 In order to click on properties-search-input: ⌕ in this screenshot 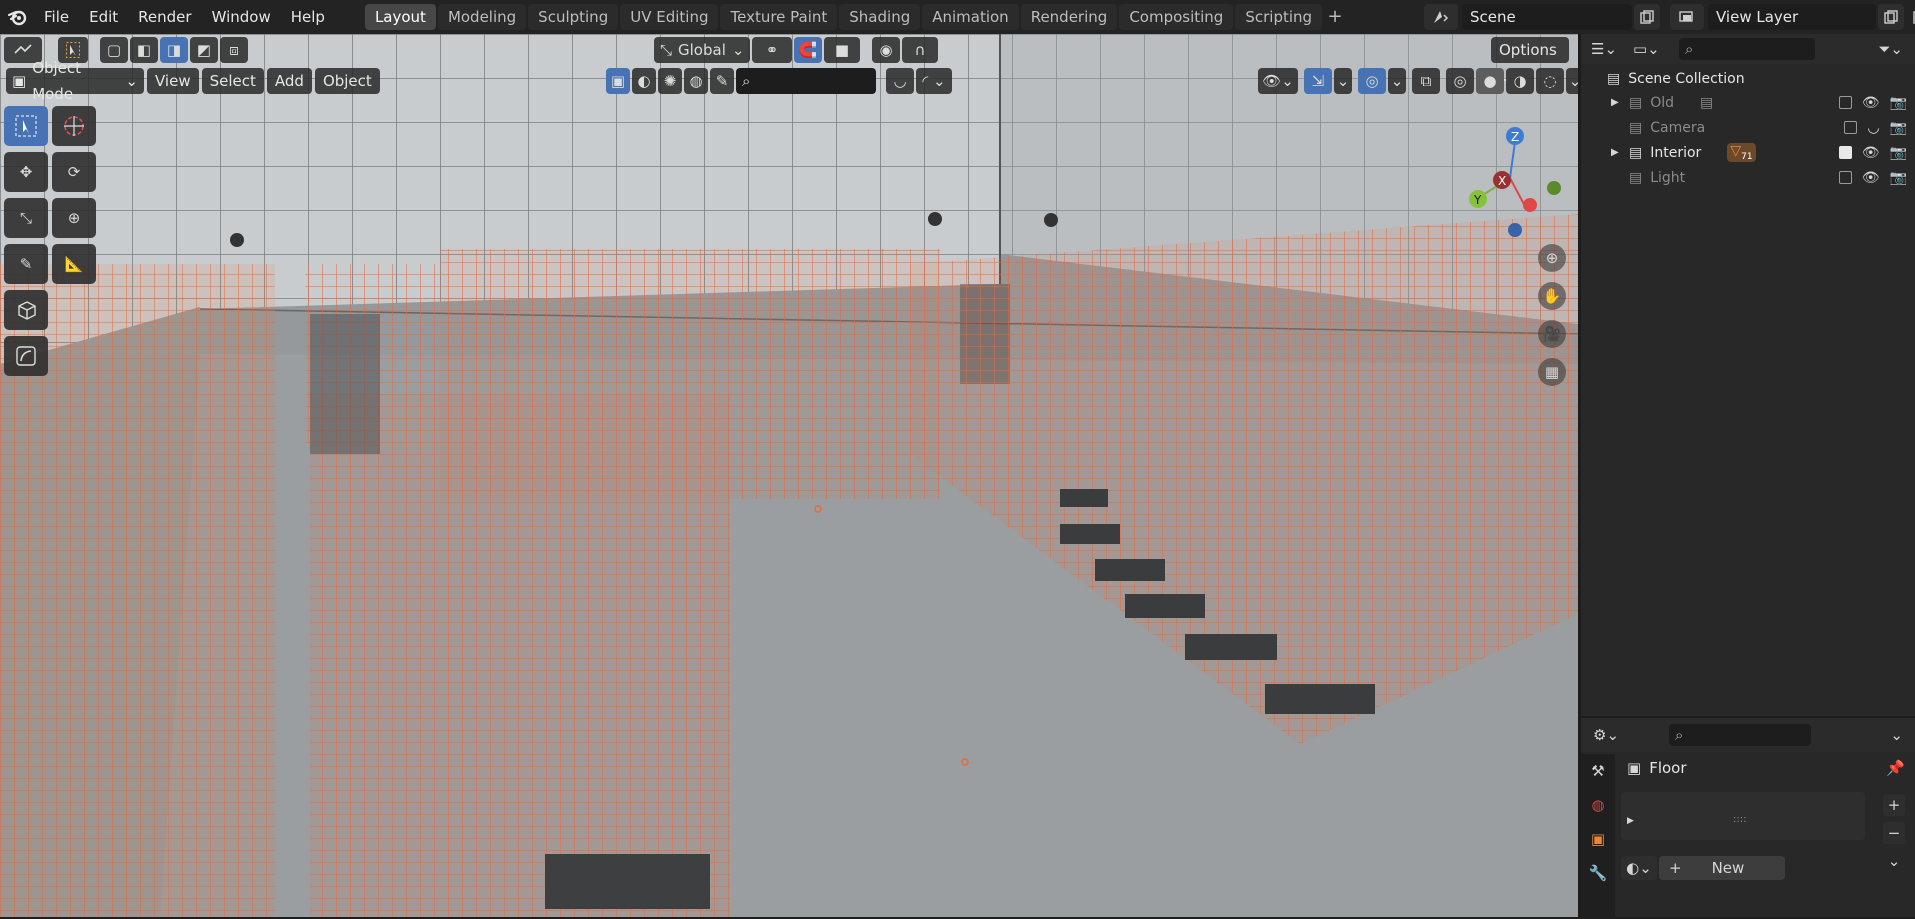, I will do `click(1740, 735)`.